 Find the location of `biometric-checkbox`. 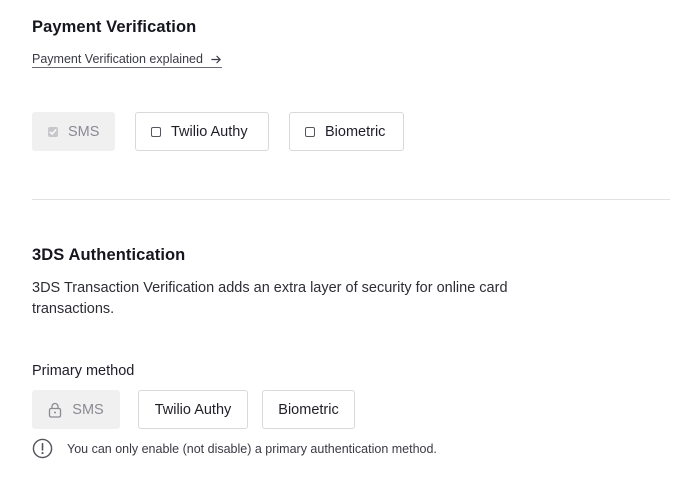

biometric-checkbox is located at coordinates (310, 131).